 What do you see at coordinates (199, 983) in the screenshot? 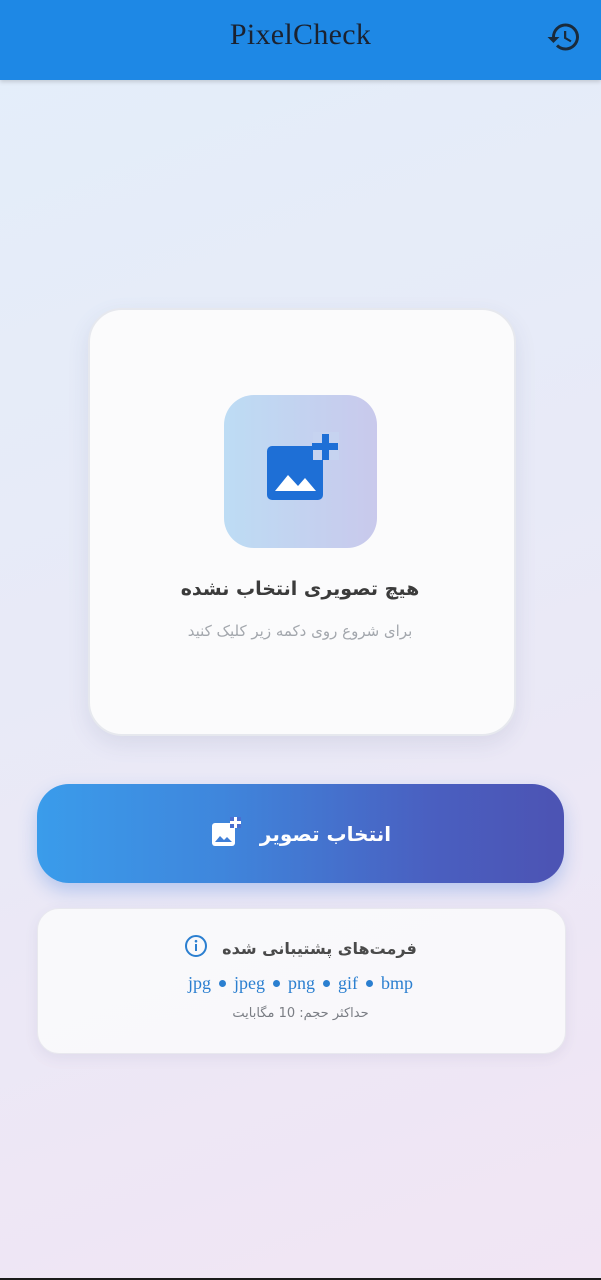
I see `format-item: jpg` at bounding box center [199, 983].